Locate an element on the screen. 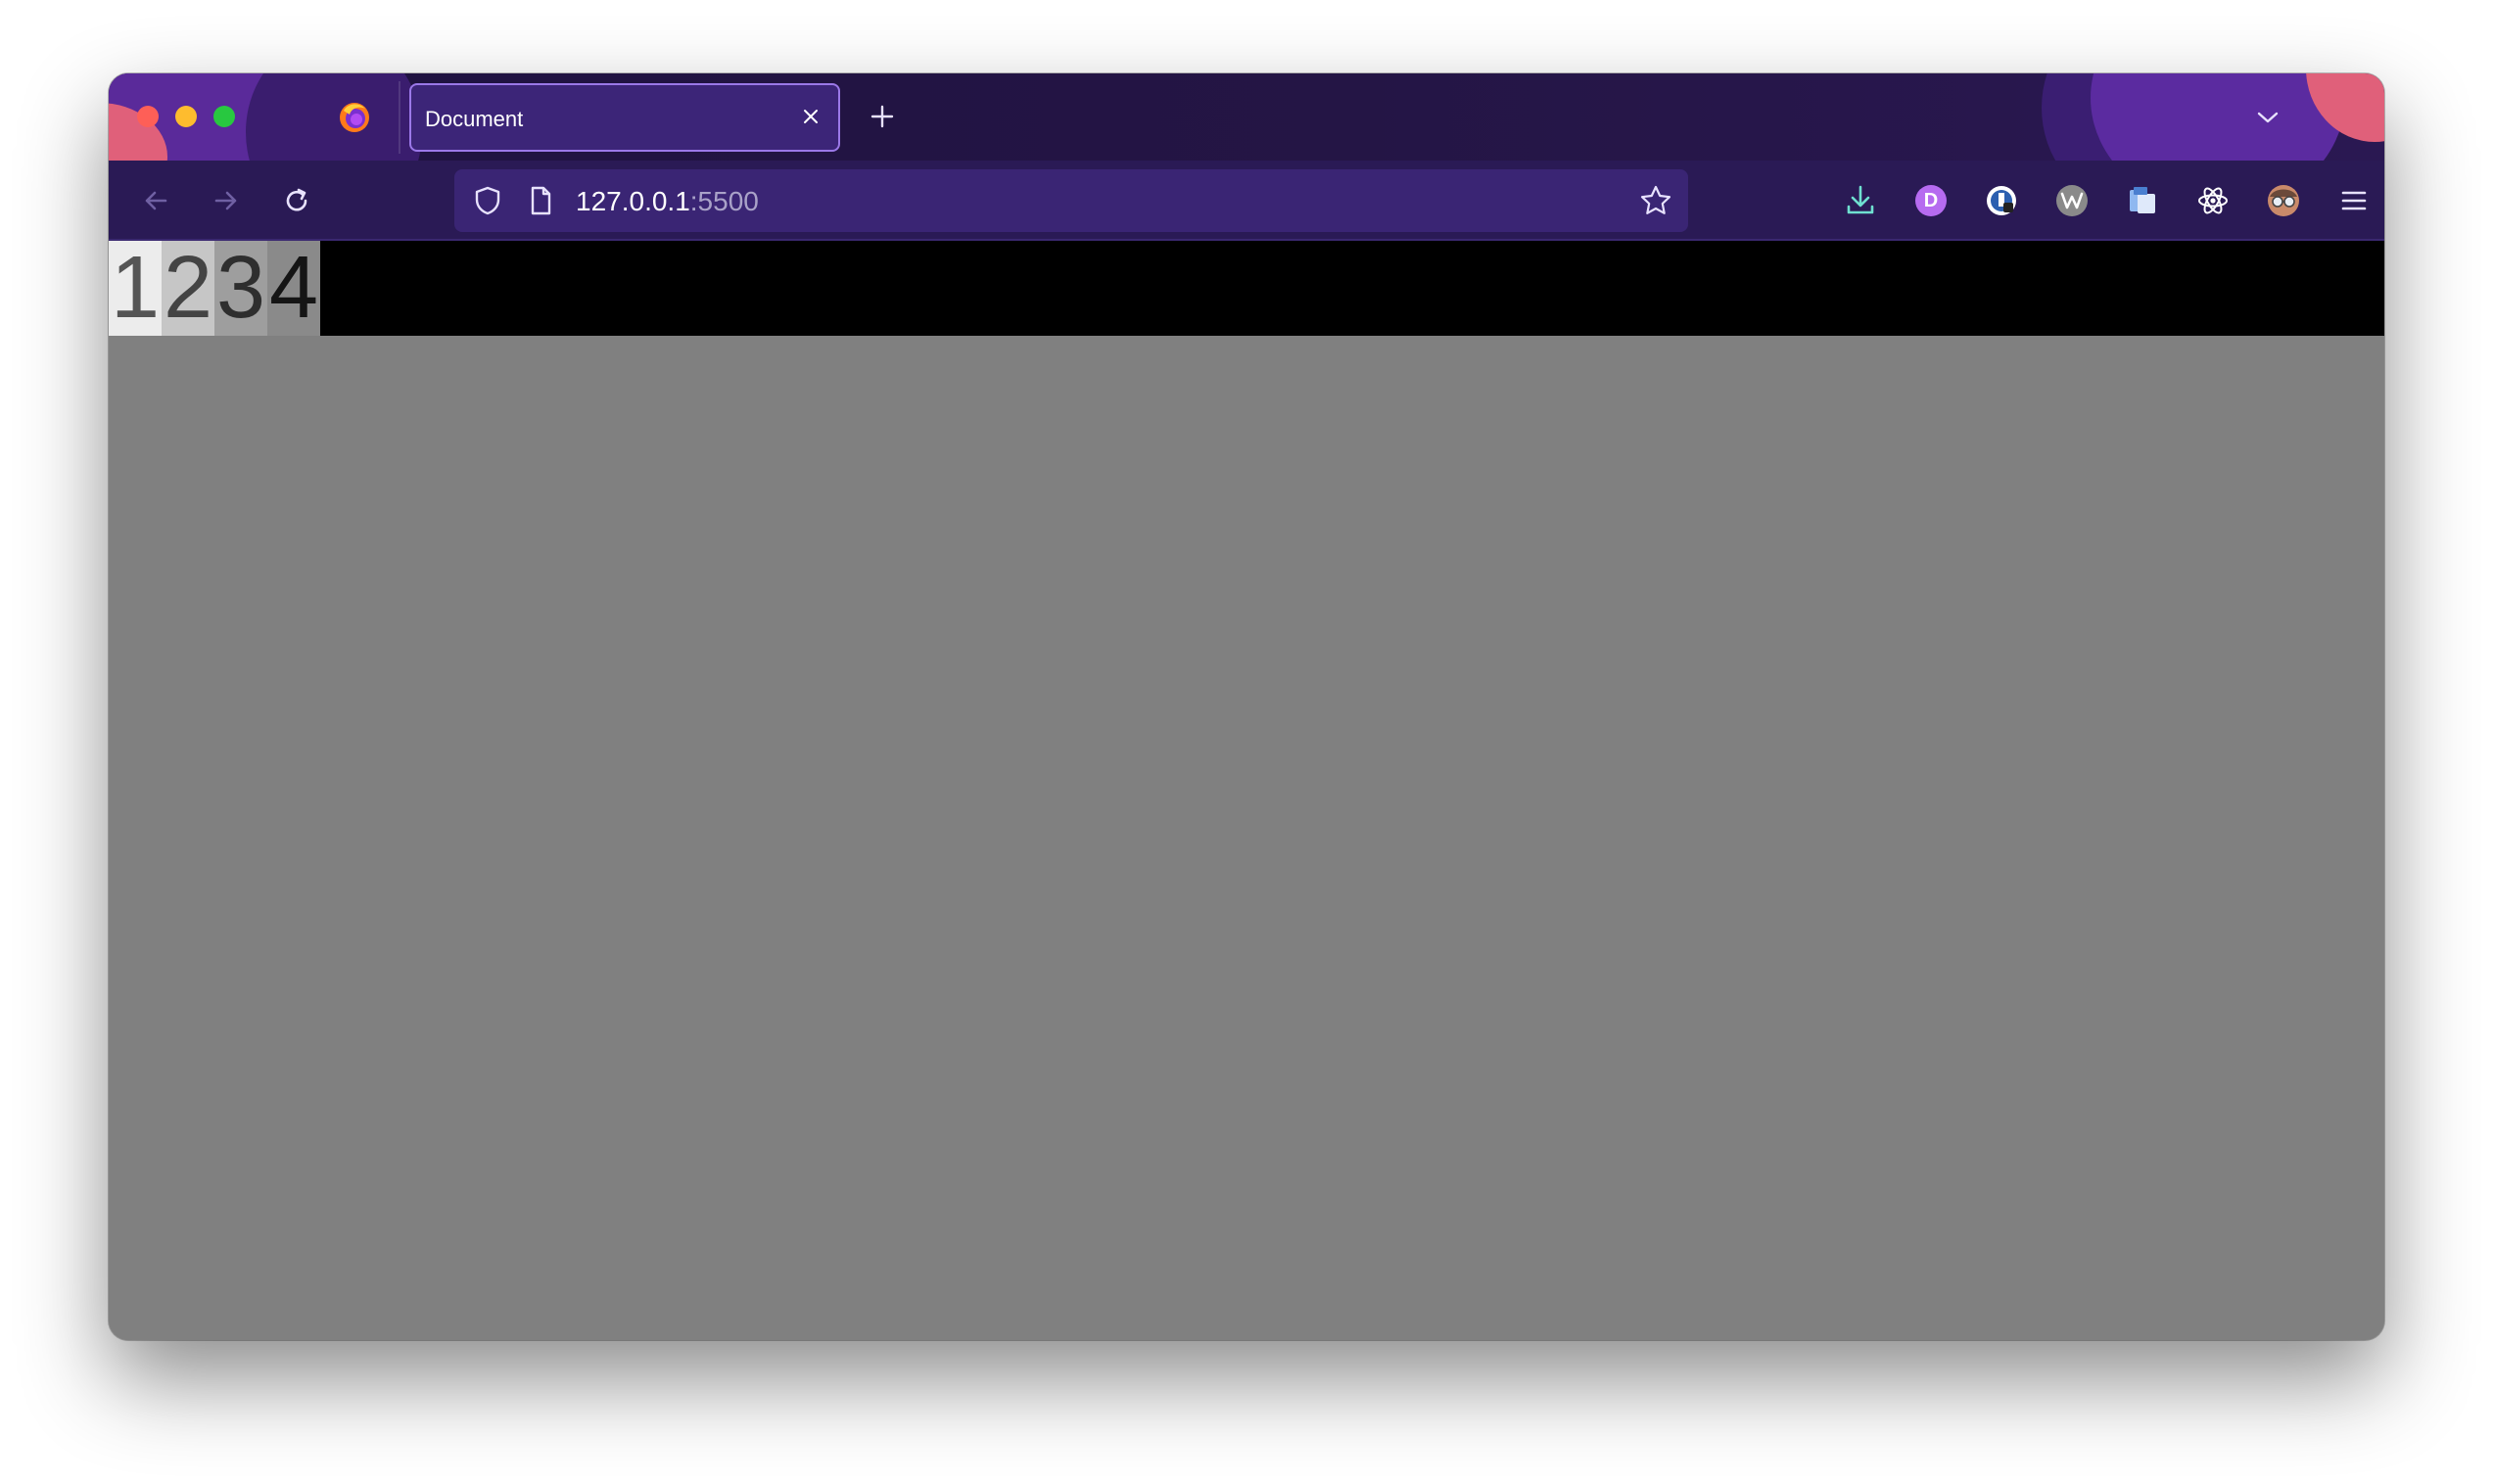  window-close-button is located at coordinates (148, 116).